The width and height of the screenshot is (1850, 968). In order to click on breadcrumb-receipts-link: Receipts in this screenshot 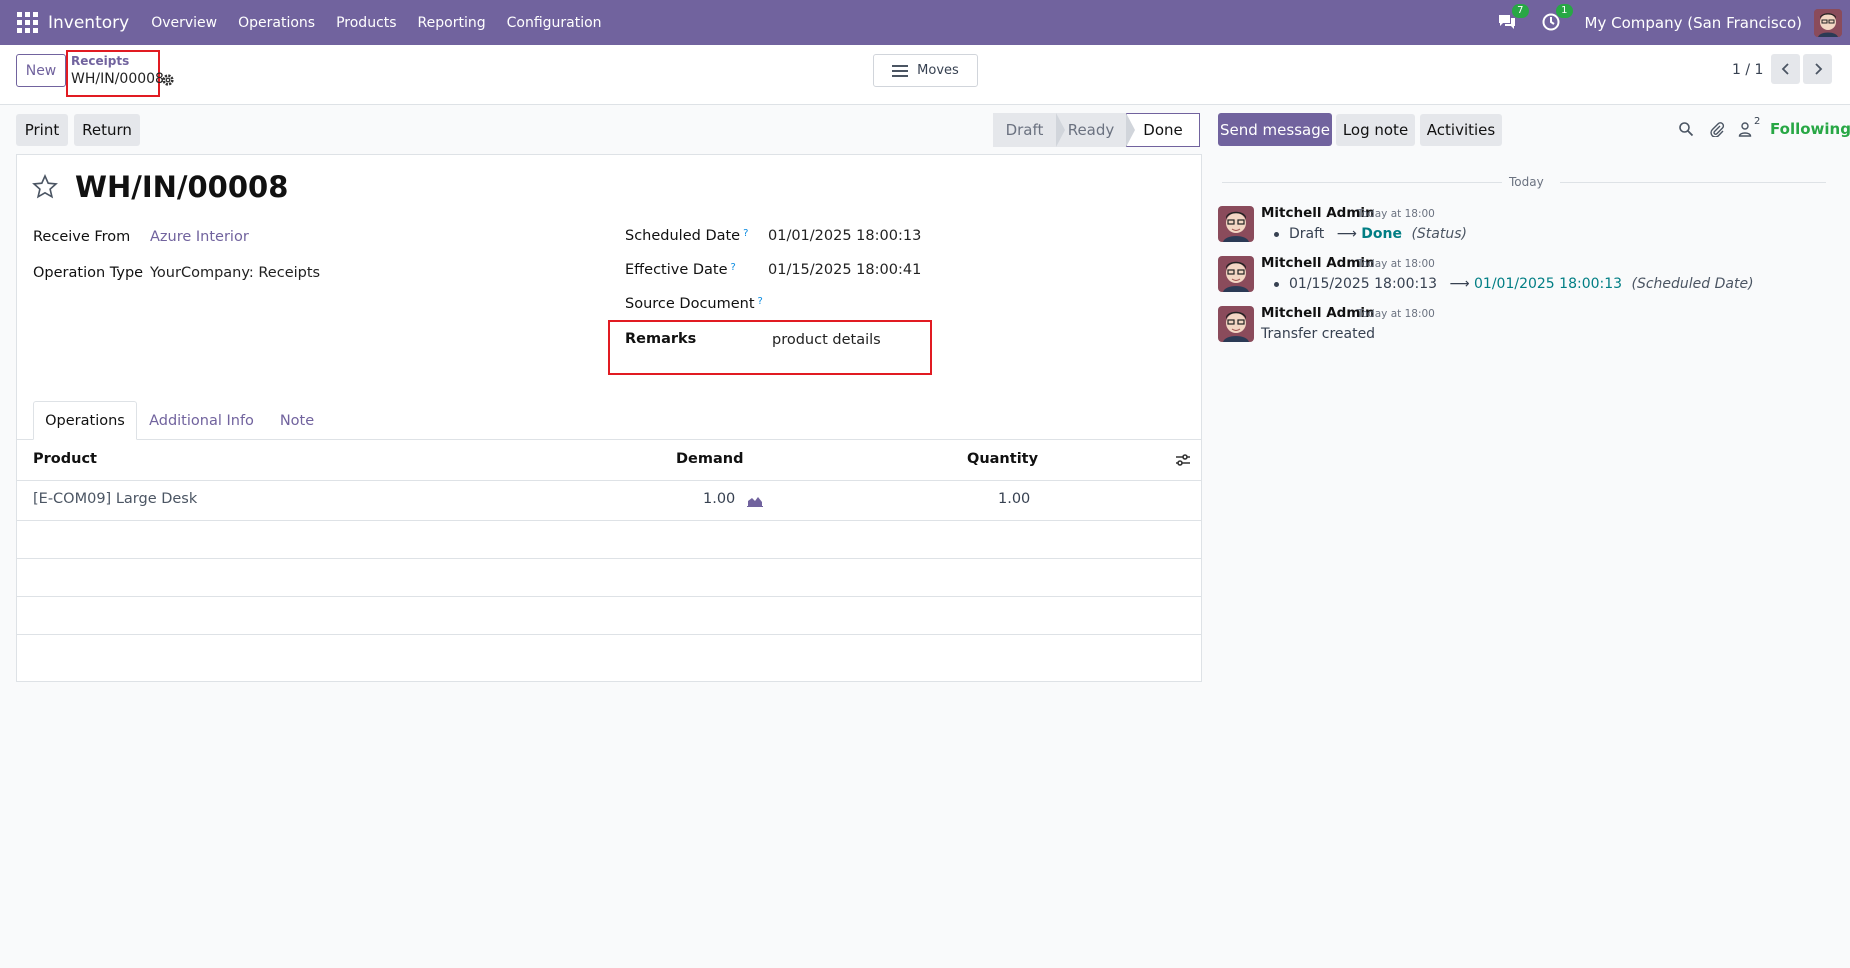, I will do `click(100, 61)`.